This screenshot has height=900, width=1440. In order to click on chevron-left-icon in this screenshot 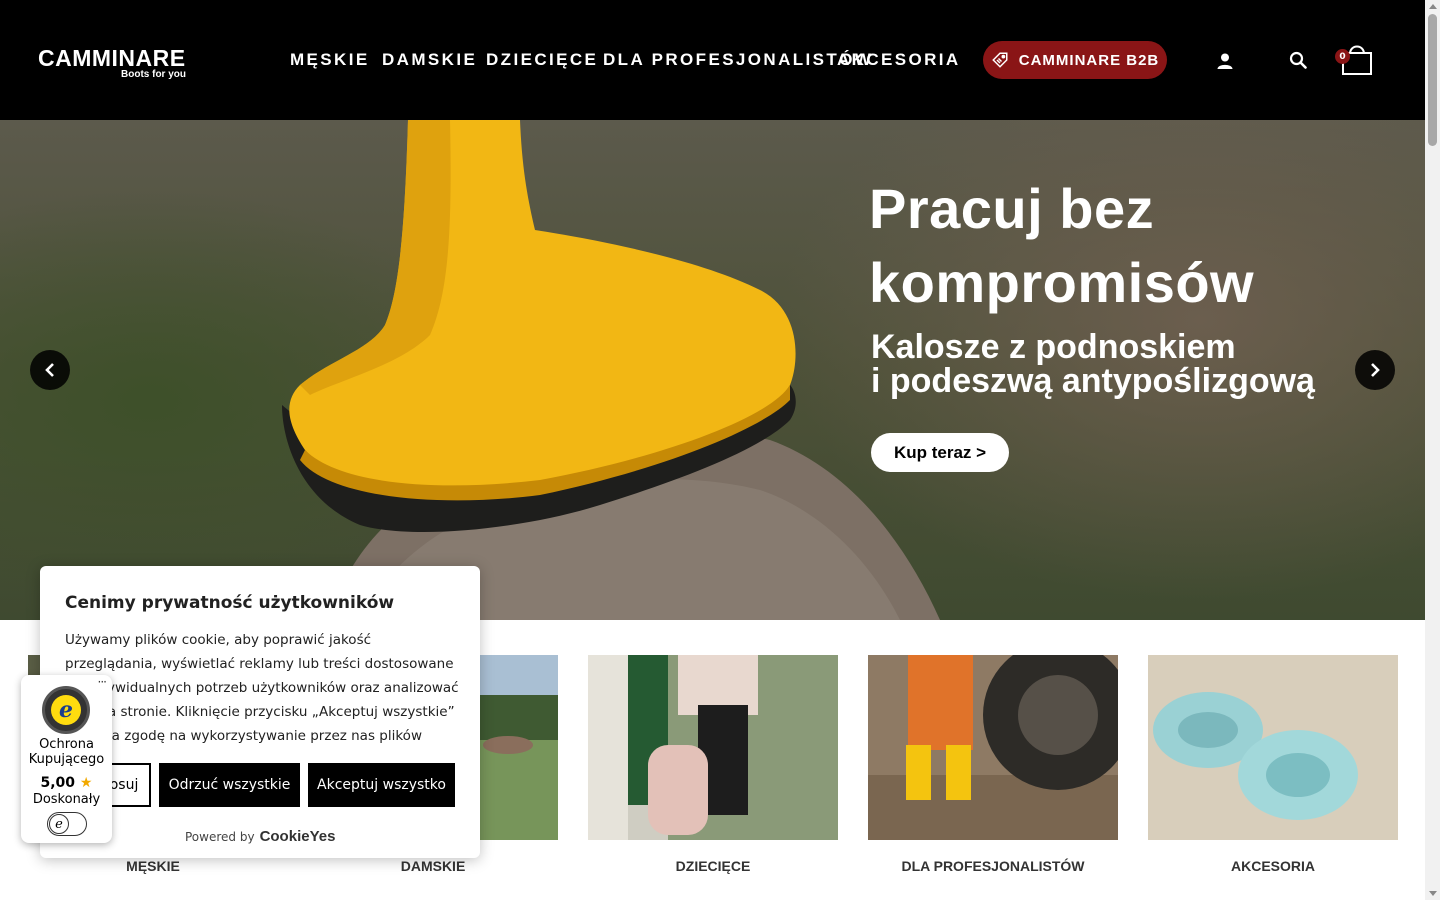, I will do `click(49, 370)`.